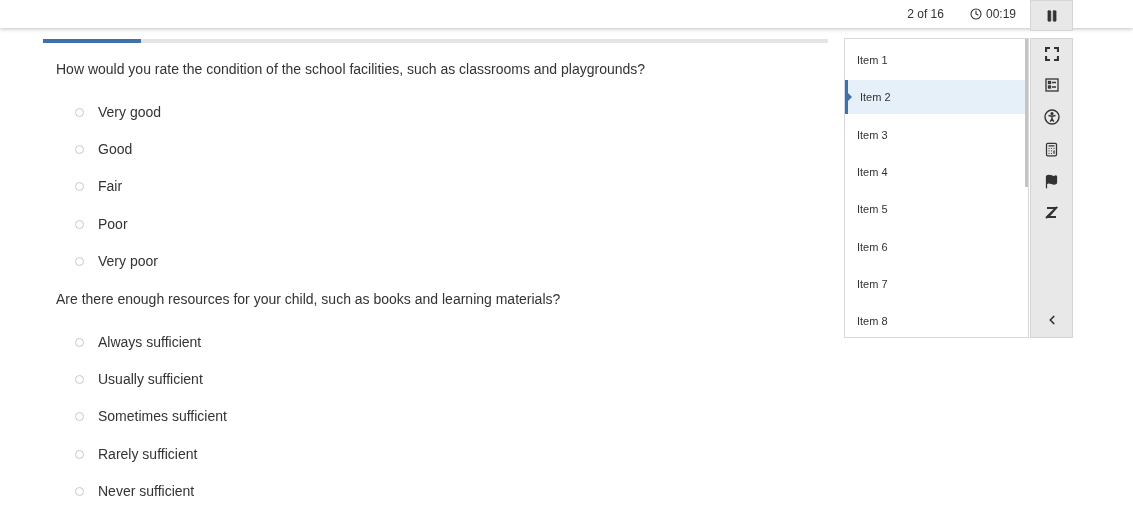  I want to click on answer-option: Fair, so click(442, 187).